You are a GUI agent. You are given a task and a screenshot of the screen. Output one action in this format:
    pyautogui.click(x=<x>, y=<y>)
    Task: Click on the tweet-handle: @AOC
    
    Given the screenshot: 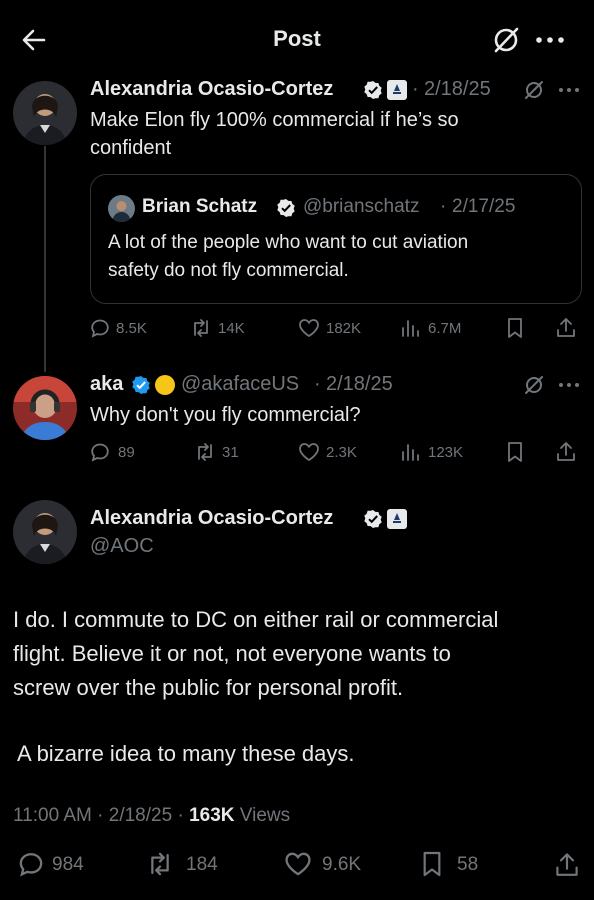 What is the action you would take?
    pyautogui.click(x=122, y=546)
    